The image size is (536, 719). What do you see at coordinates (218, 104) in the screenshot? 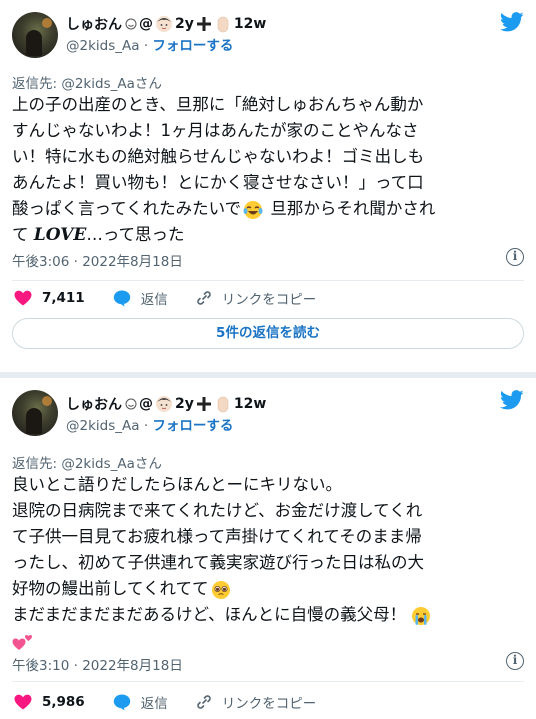
I see `text-line: 上の子の出産のとき、旦那に「絶対しゅおんちゃん動か` at bounding box center [218, 104].